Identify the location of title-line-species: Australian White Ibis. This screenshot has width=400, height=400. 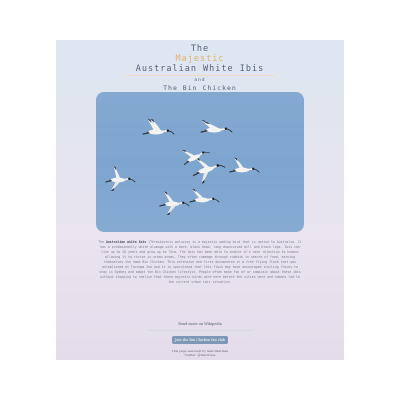
(200, 69).